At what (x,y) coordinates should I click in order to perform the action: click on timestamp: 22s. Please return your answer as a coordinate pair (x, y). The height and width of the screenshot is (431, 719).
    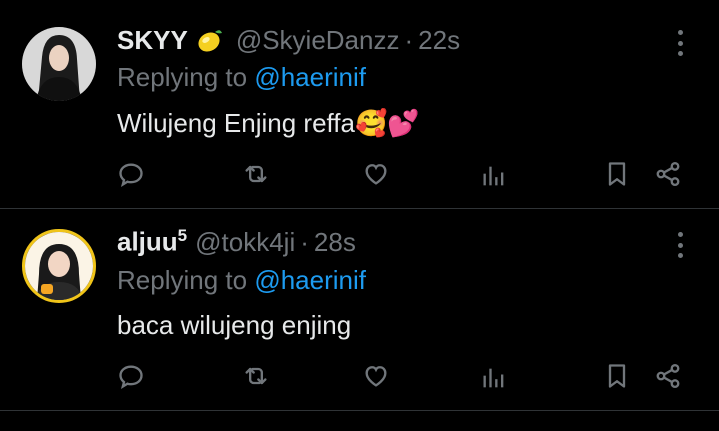
    Looking at the image, I should click on (439, 40).